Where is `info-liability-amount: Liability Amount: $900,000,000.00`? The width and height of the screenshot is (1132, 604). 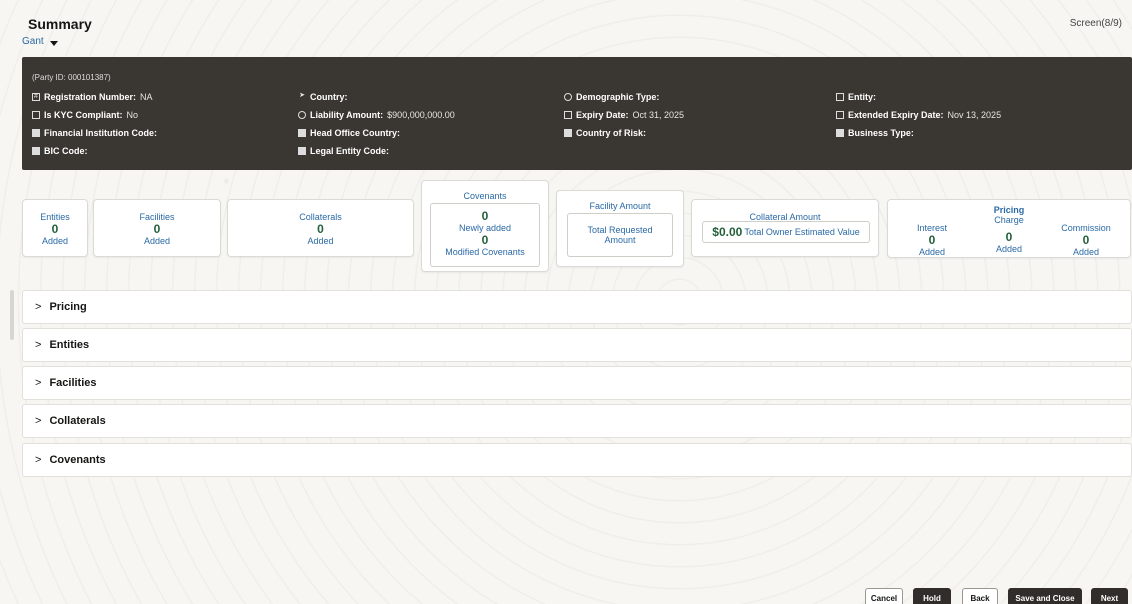
info-liability-amount: Liability Amount: $900,000,000.00 is located at coordinates (431, 114).